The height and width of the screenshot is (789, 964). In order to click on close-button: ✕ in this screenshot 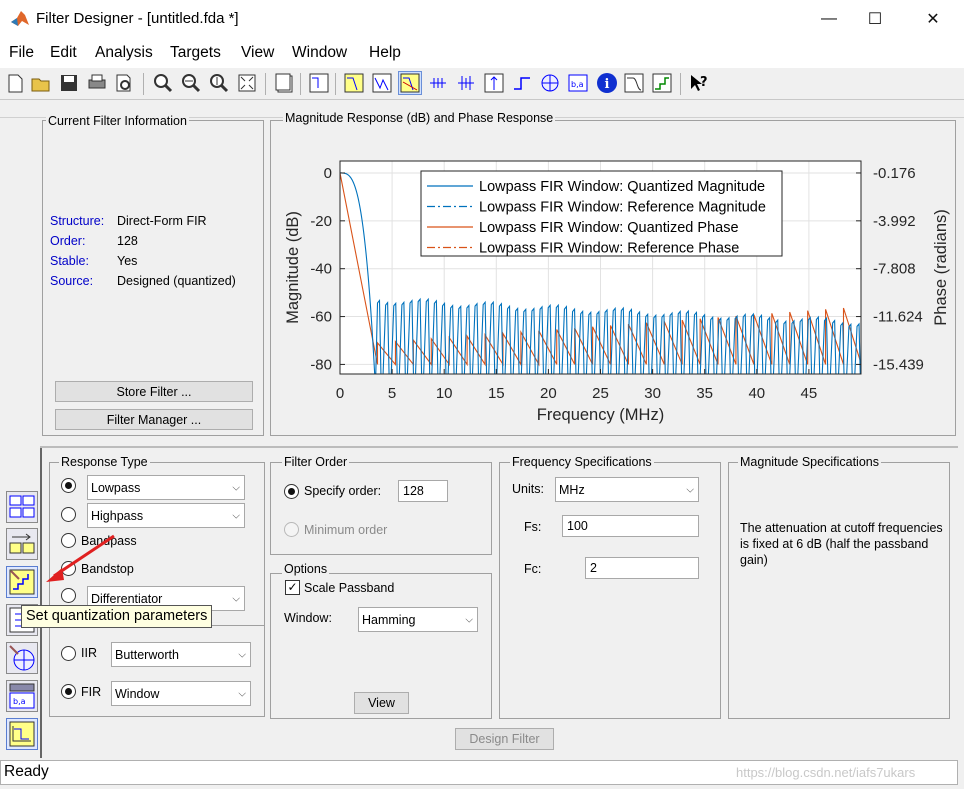, I will do `click(933, 19)`.